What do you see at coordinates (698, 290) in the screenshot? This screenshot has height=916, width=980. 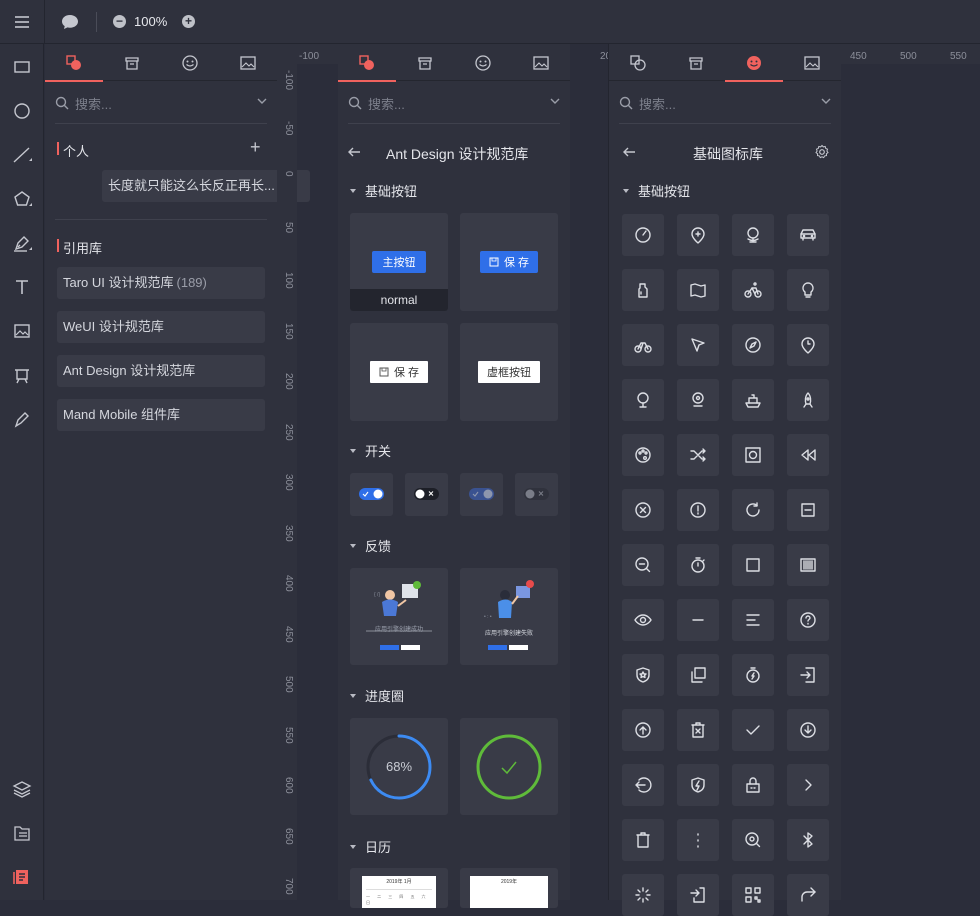 I see `map-icon` at bounding box center [698, 290].